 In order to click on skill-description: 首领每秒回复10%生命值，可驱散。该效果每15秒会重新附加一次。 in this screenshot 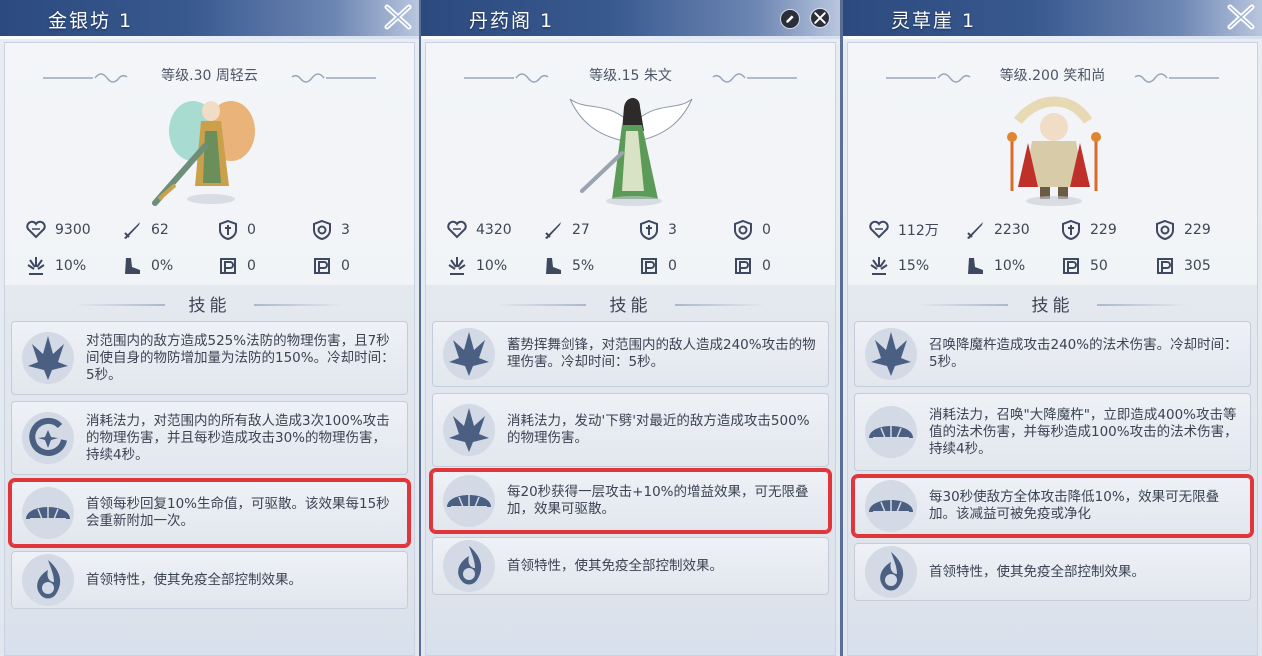, I will do `click(238, 512)`.